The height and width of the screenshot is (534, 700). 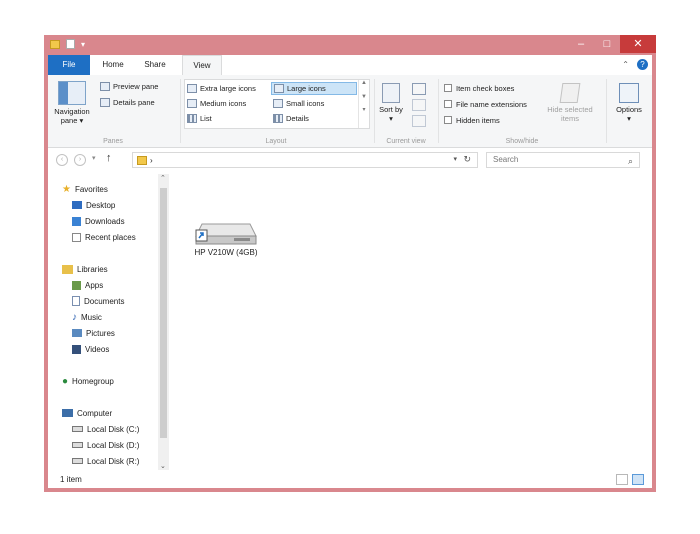 I want to click on tab-view: View, so click(x=202, y=65).